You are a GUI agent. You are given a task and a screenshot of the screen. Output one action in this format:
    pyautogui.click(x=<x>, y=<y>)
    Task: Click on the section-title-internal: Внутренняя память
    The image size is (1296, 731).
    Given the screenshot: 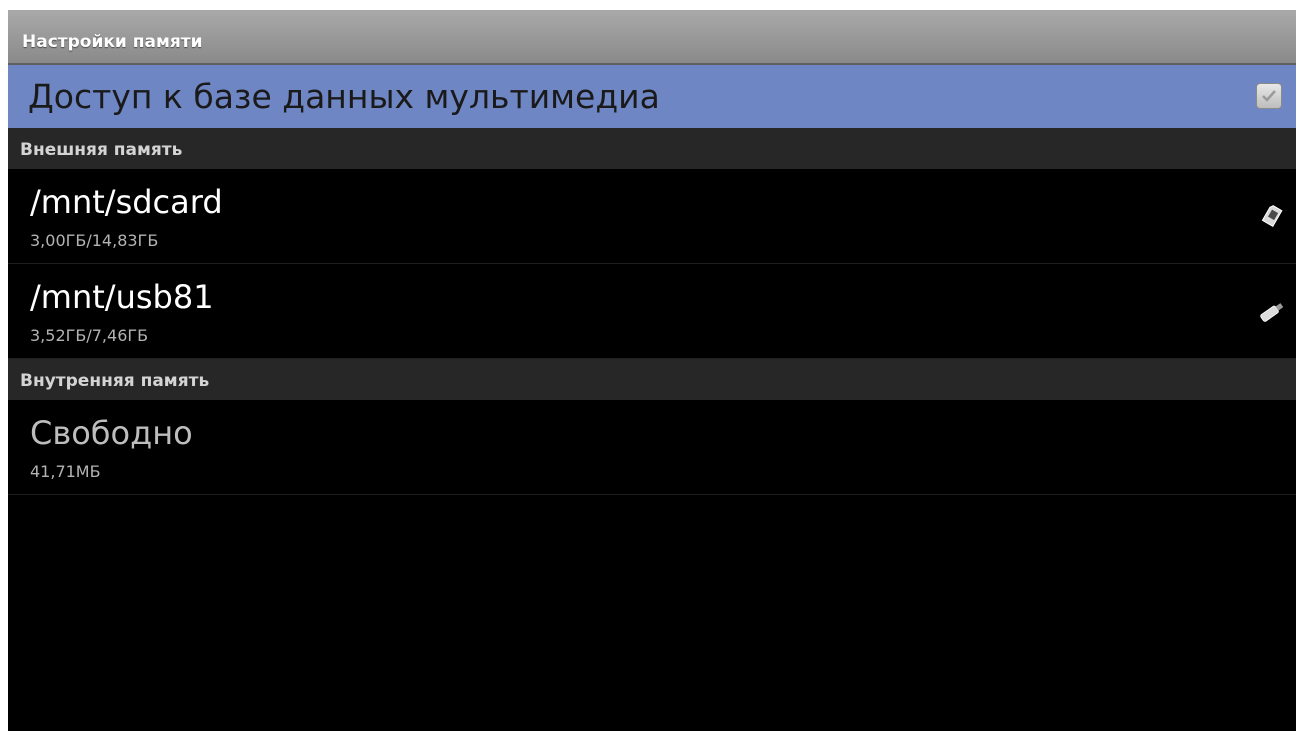 What is the action you would take?
    pyautogui.click(x=115, y=381)
    